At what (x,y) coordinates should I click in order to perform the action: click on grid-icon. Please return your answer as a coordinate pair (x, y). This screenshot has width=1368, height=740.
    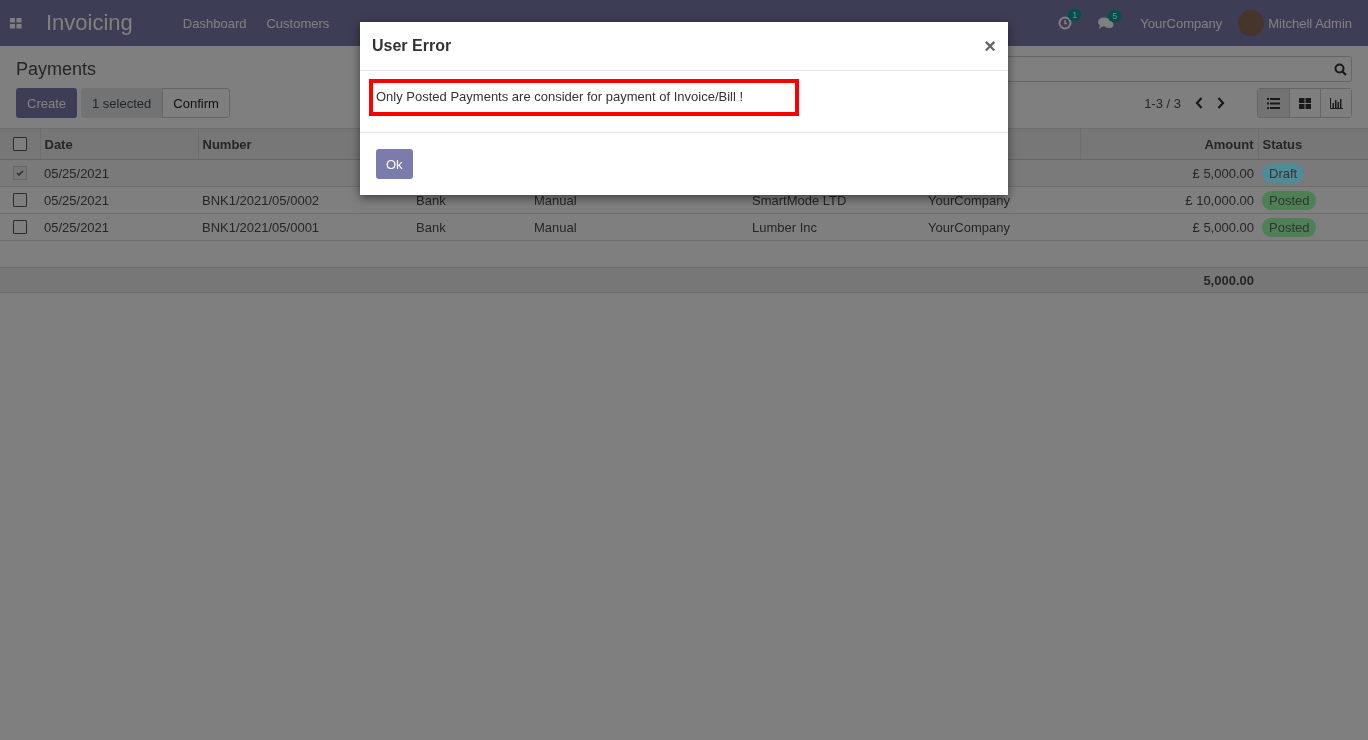
    Looking at the image, I should click on (1305, 103).